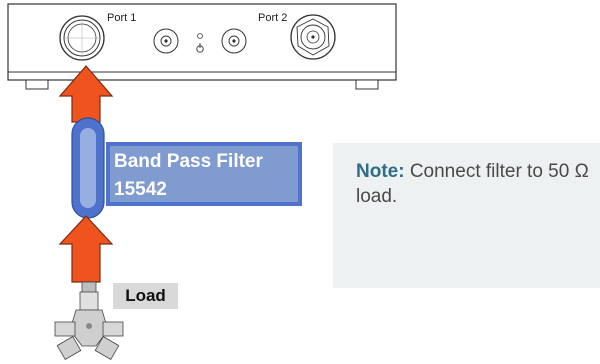 Image resolution: width=600 pixels, height=364 pixels. Describe the element at coordinates (82, 38) in the screenshot. I see `port1-connector` at that location.